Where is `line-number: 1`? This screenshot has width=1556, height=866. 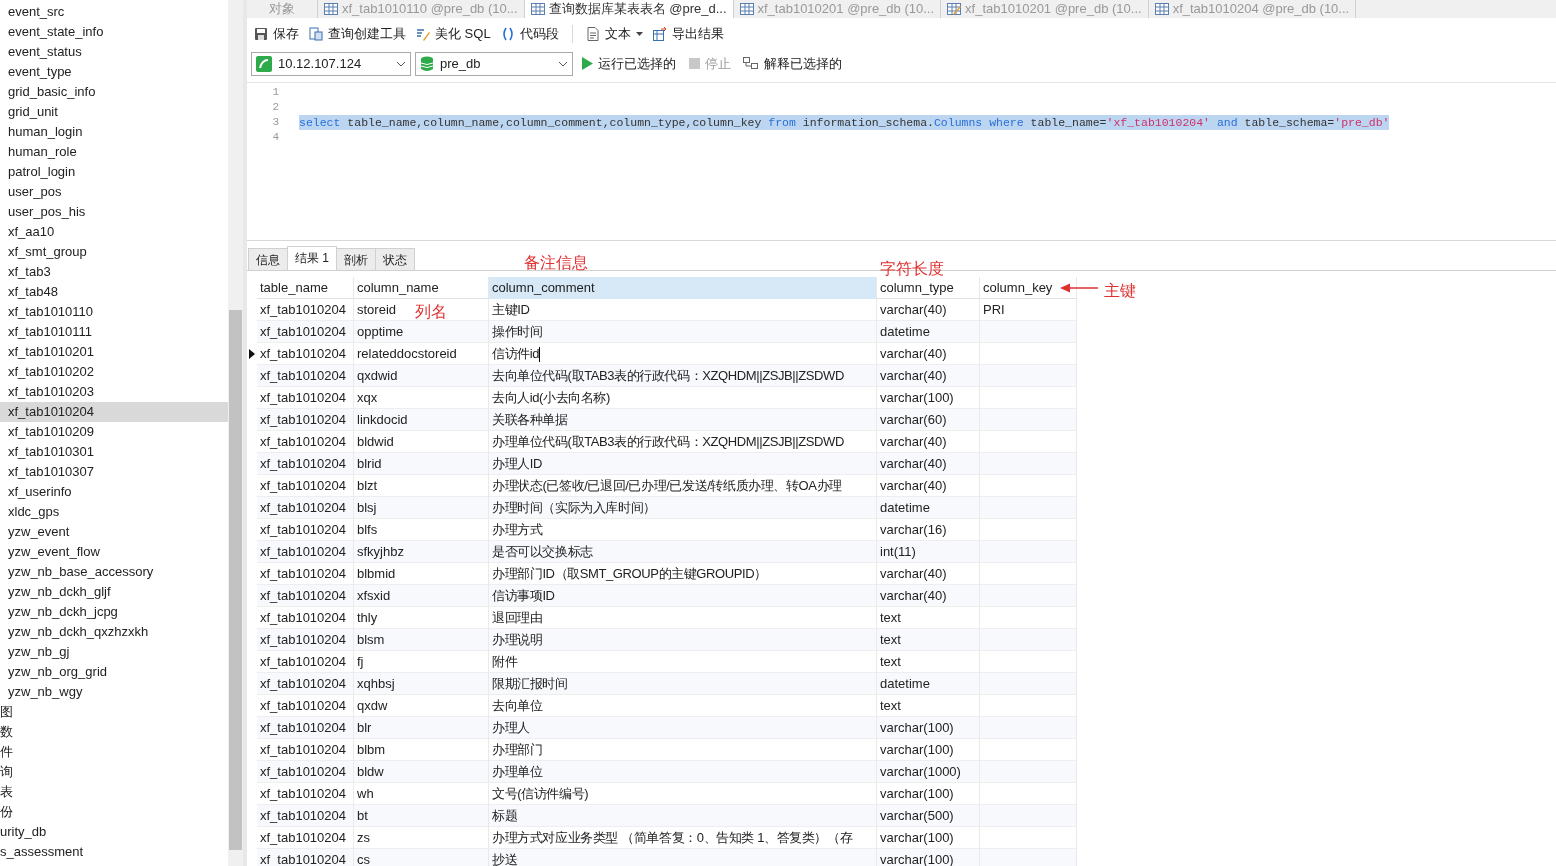
line-number: 1 is located at coordinates (275, 92).